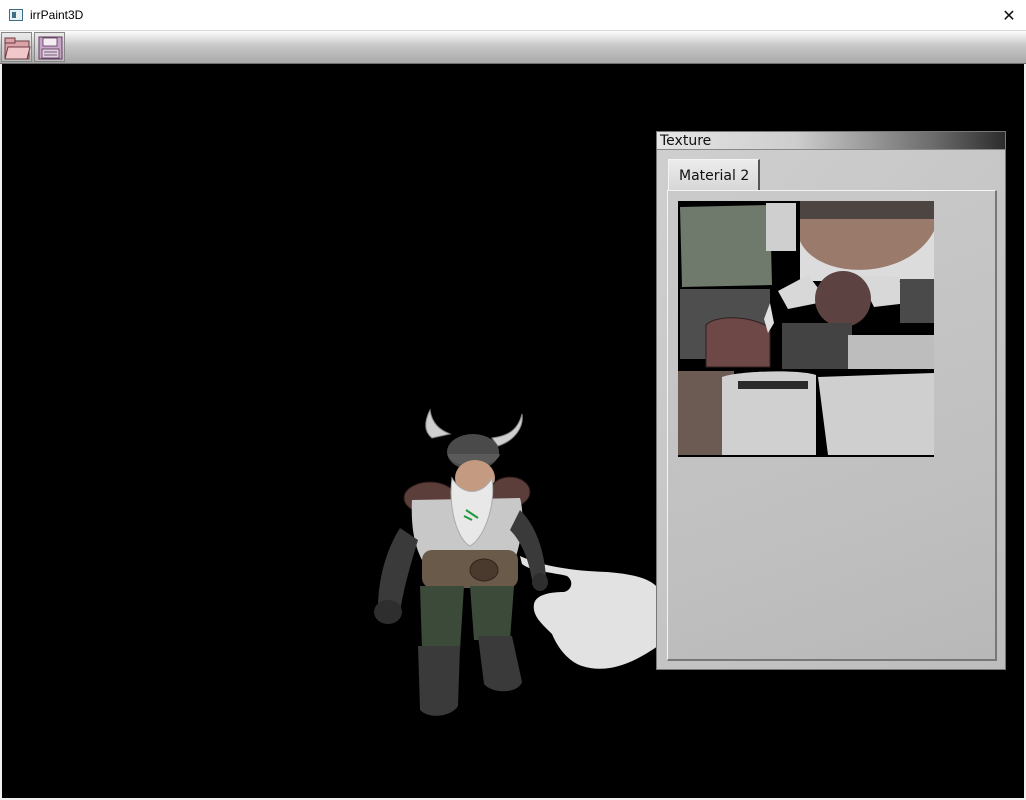 This screenshot has height=800, width=1026. What do you see at coordinates (16, 15) in the screenshot?
I see `app-window-icon` at bounding box center [16, 15].